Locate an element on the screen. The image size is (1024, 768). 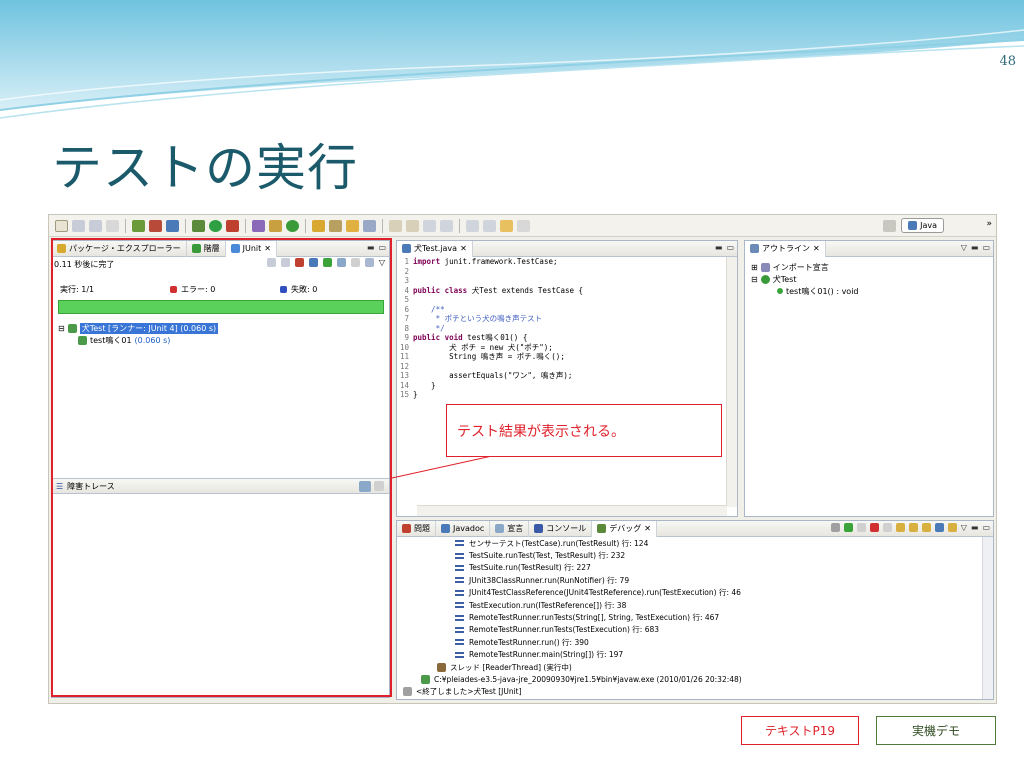
debug-icon is located at coordinates (198, 225).